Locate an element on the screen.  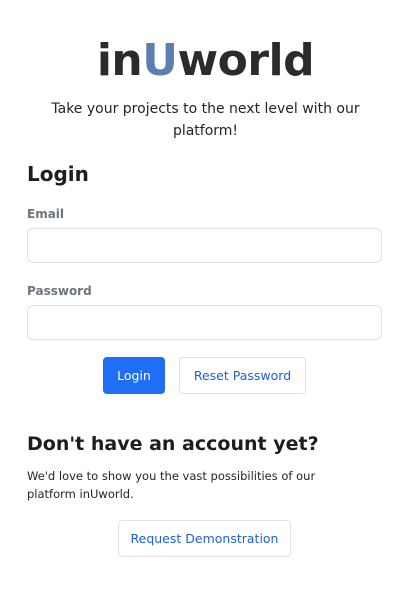
password-label: Password is located at coordinates (59, 291).